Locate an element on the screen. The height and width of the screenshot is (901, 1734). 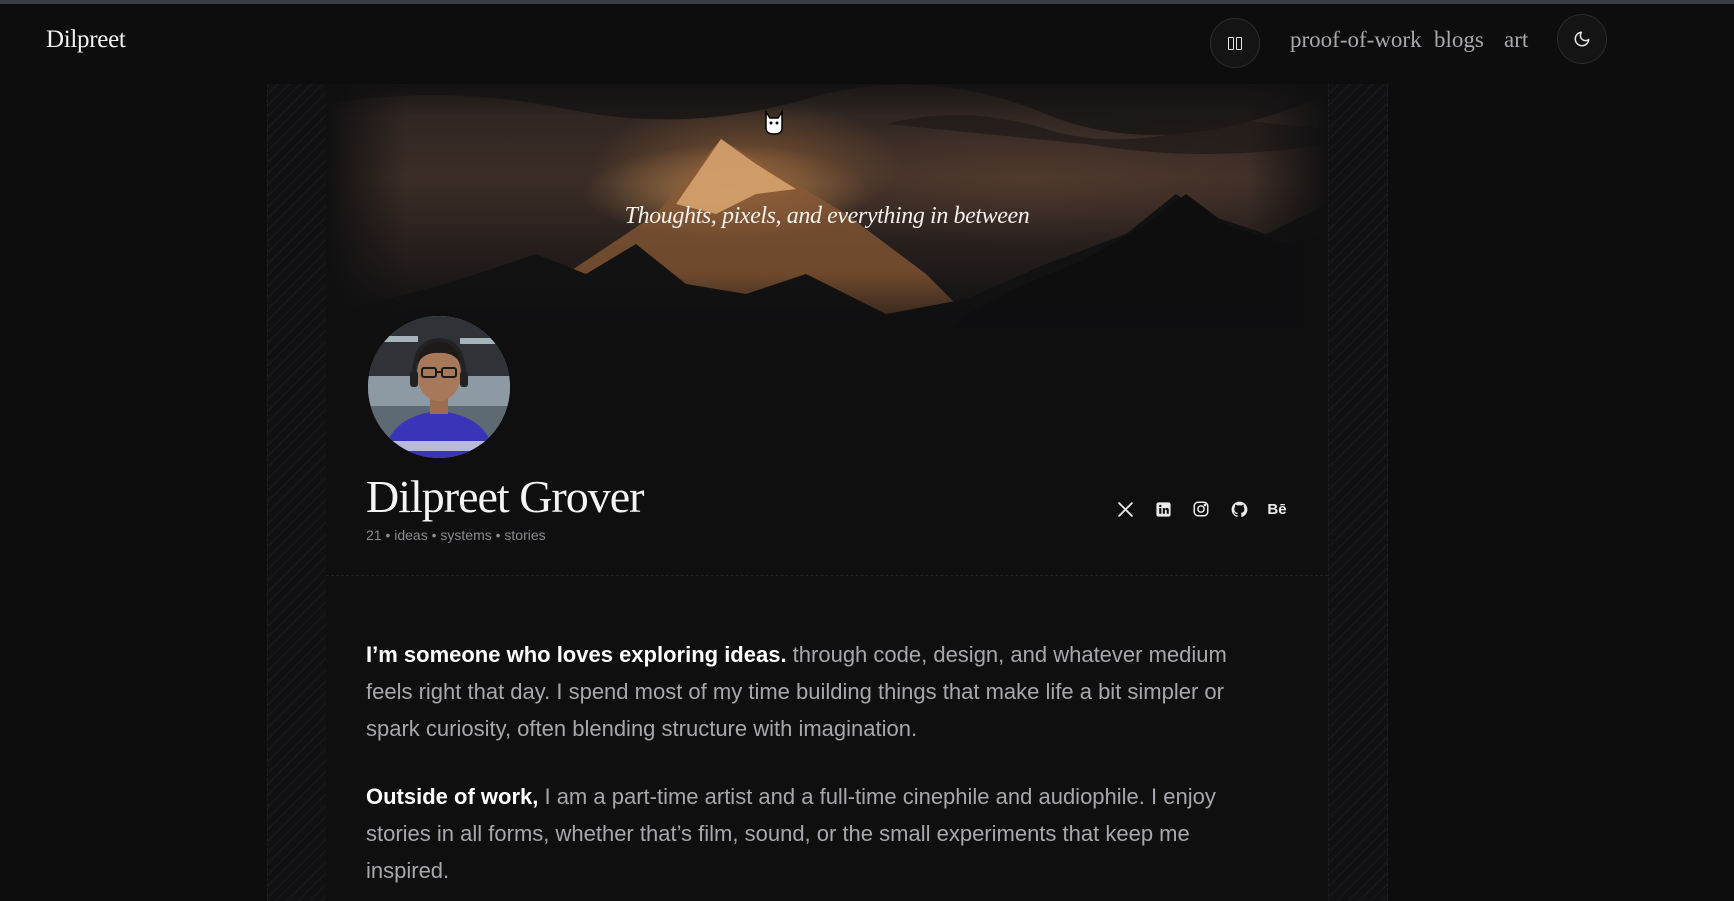
about-p2-lead: Outside of work, is located at coordinates (452, 796).